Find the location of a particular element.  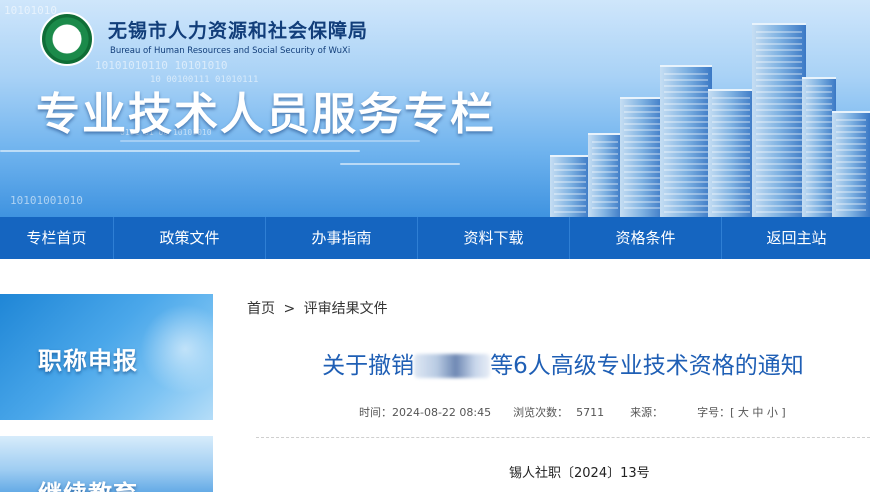

divider is located at coordinates (563, 437).